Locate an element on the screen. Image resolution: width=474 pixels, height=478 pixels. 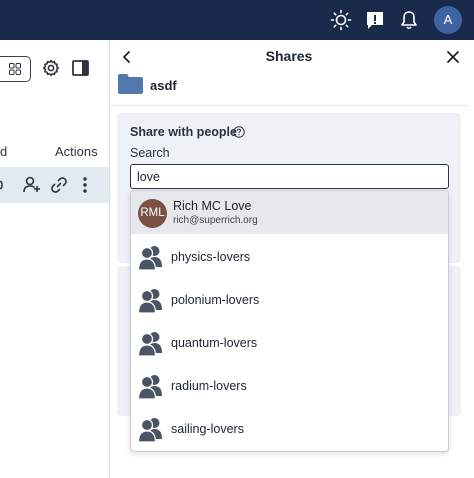
user-email: rich@superrich.org is located at coordinates (215, 220).